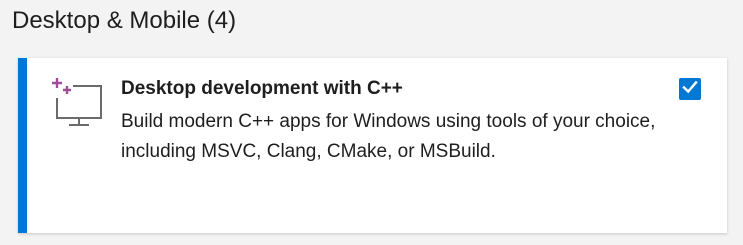 The height and width of the screenshot is (245, 743). I want to click on desktop-monitor-icon, so click(77, 102).